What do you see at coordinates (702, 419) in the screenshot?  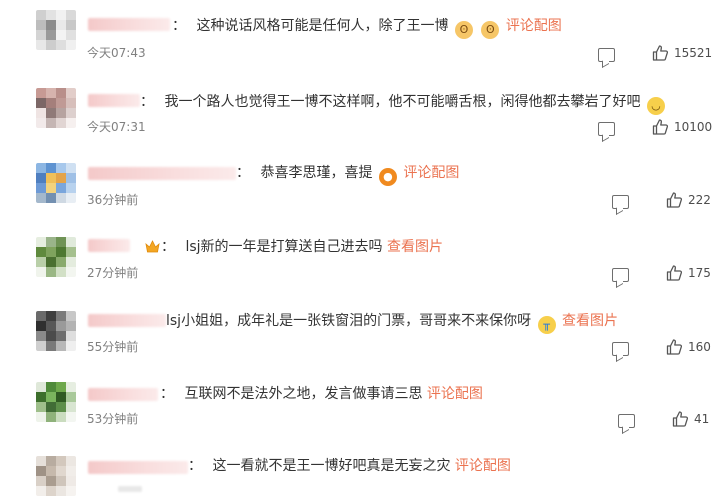 I see `like-count: 41` at bounding box center [702, 419].